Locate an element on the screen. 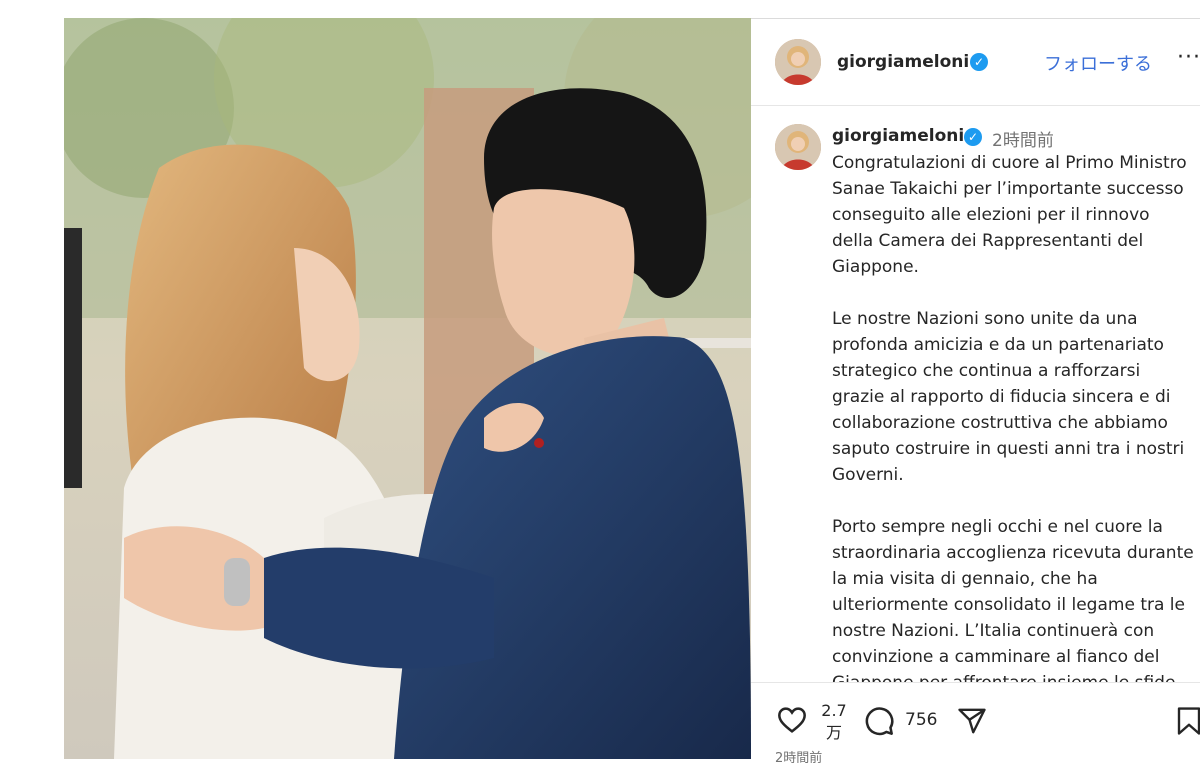  action-bar: 2.7 万 756 2時間前 is located at coordinates (975, 724).